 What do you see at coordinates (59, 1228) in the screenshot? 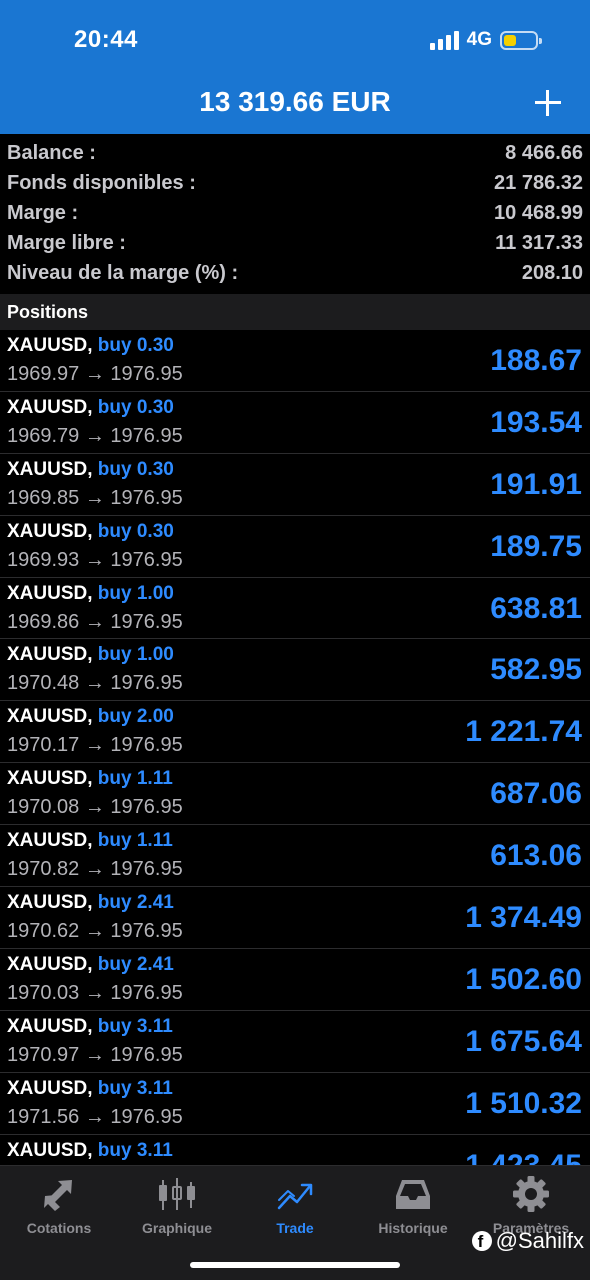
I see `tab-label: Cotations` at bounding box center [59, 1228].